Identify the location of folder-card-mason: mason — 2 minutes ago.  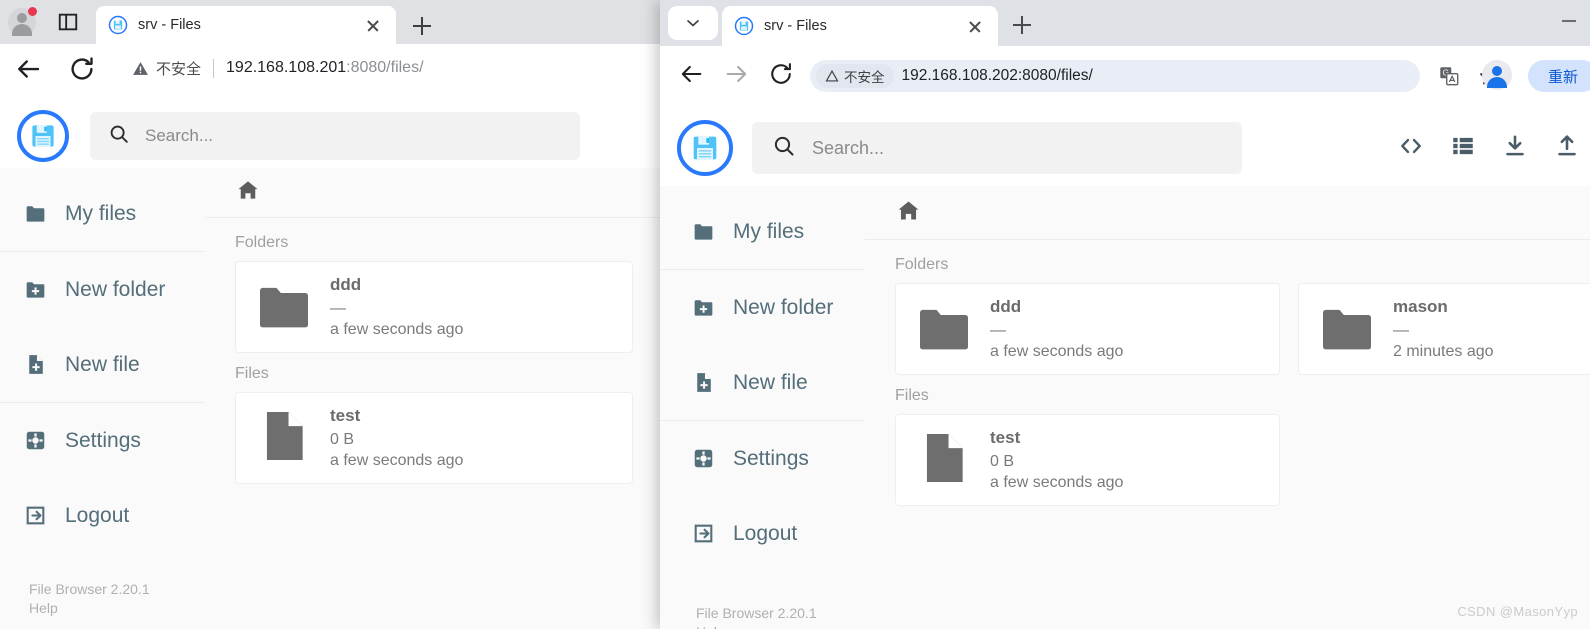
(1444, 329).